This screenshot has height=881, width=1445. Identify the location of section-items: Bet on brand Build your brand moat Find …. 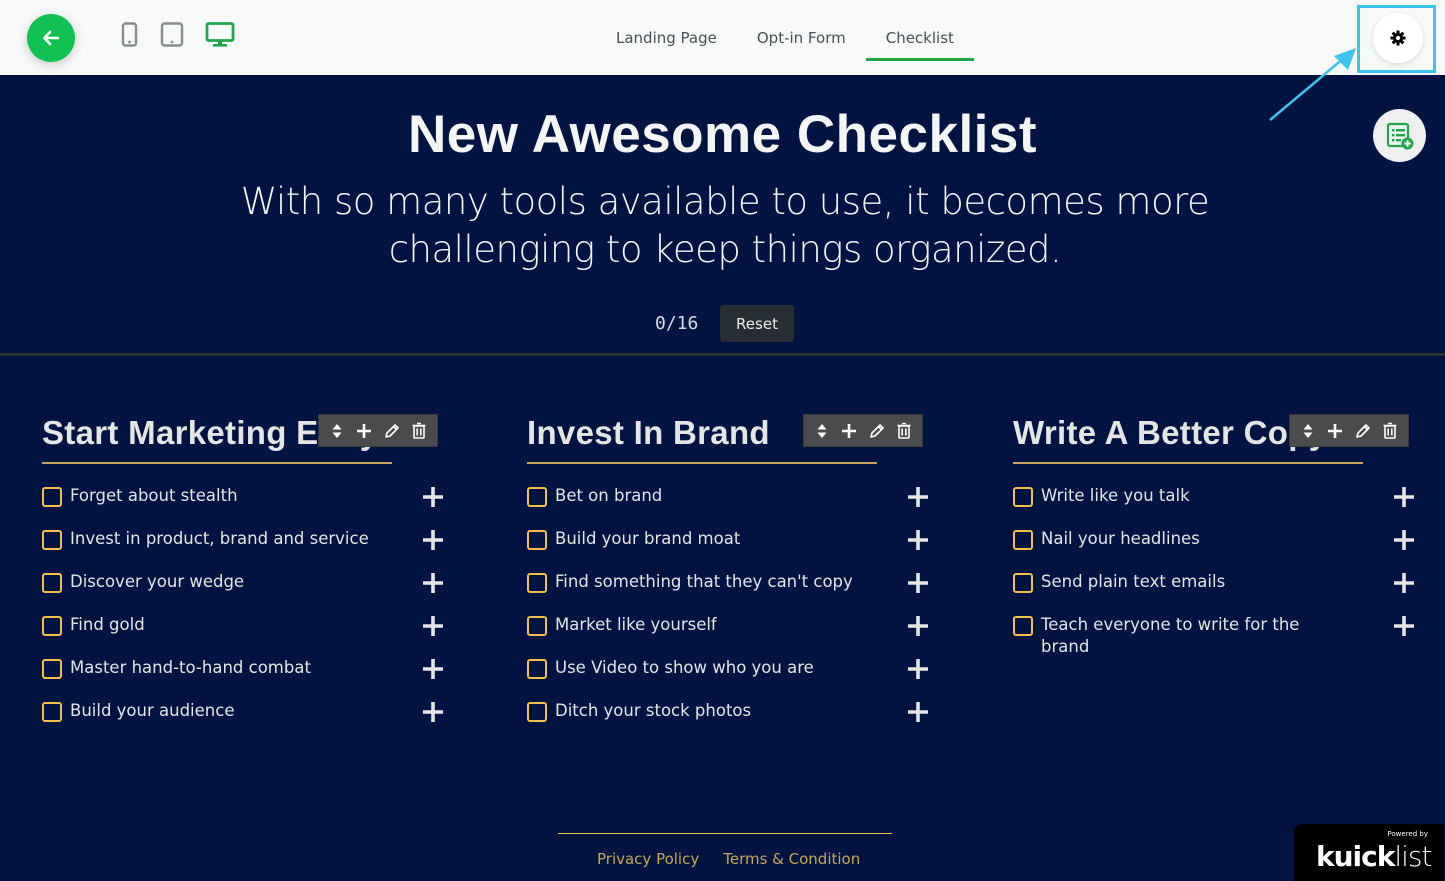
(737, 614).